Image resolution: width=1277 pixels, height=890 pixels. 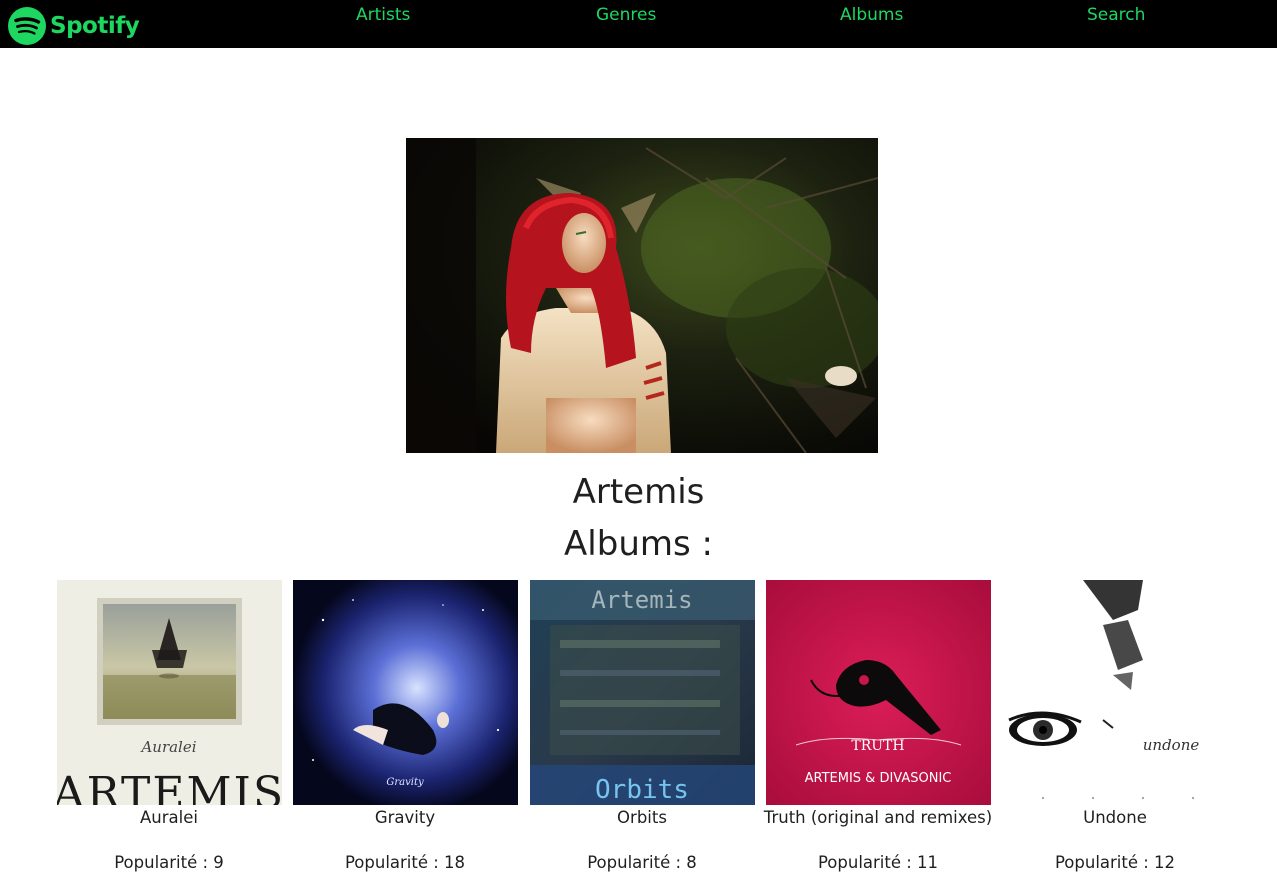 What do you see at coordinates (626, 15) in the screenshot?
I see `nav-genres-link: Genres` at bounding box center [626, 15].